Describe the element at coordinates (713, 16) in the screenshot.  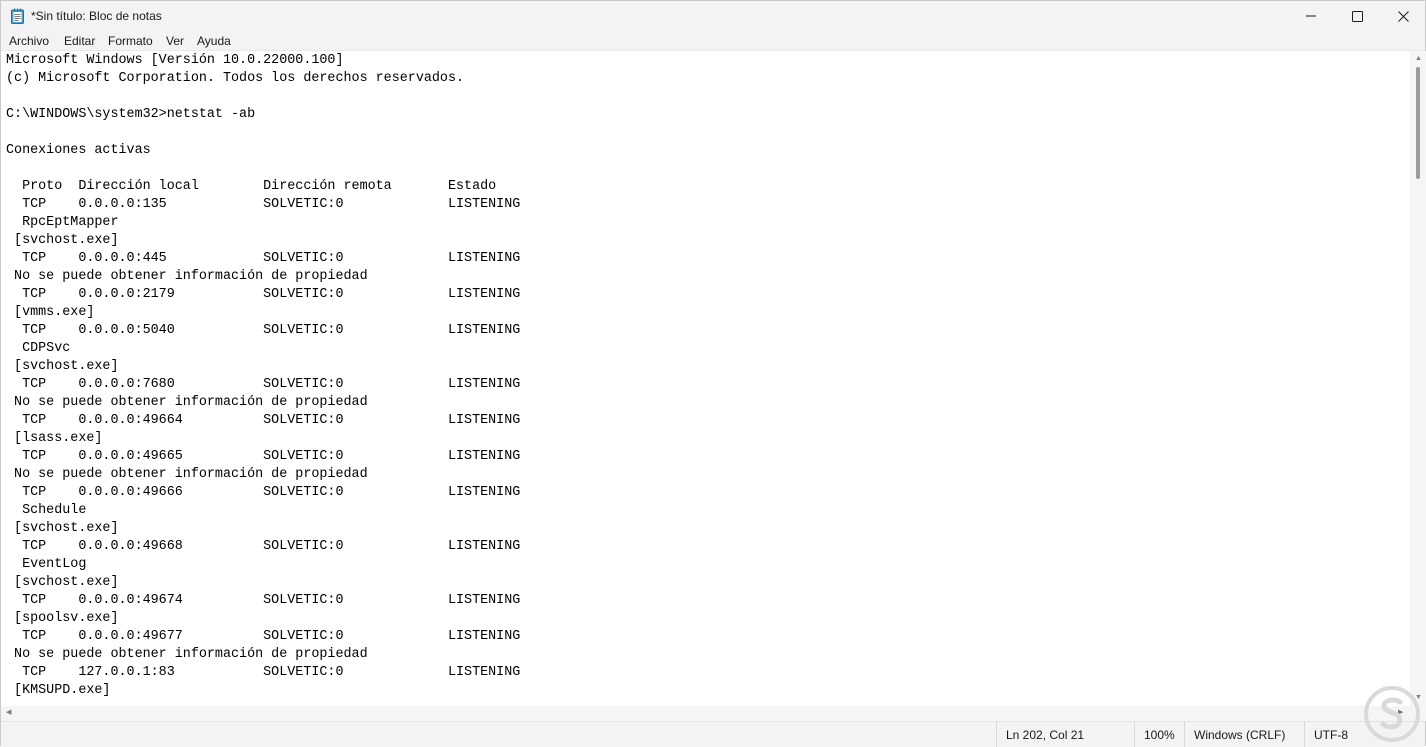
I see `title-bar: *Sin título: Bloc de notas` at that location.